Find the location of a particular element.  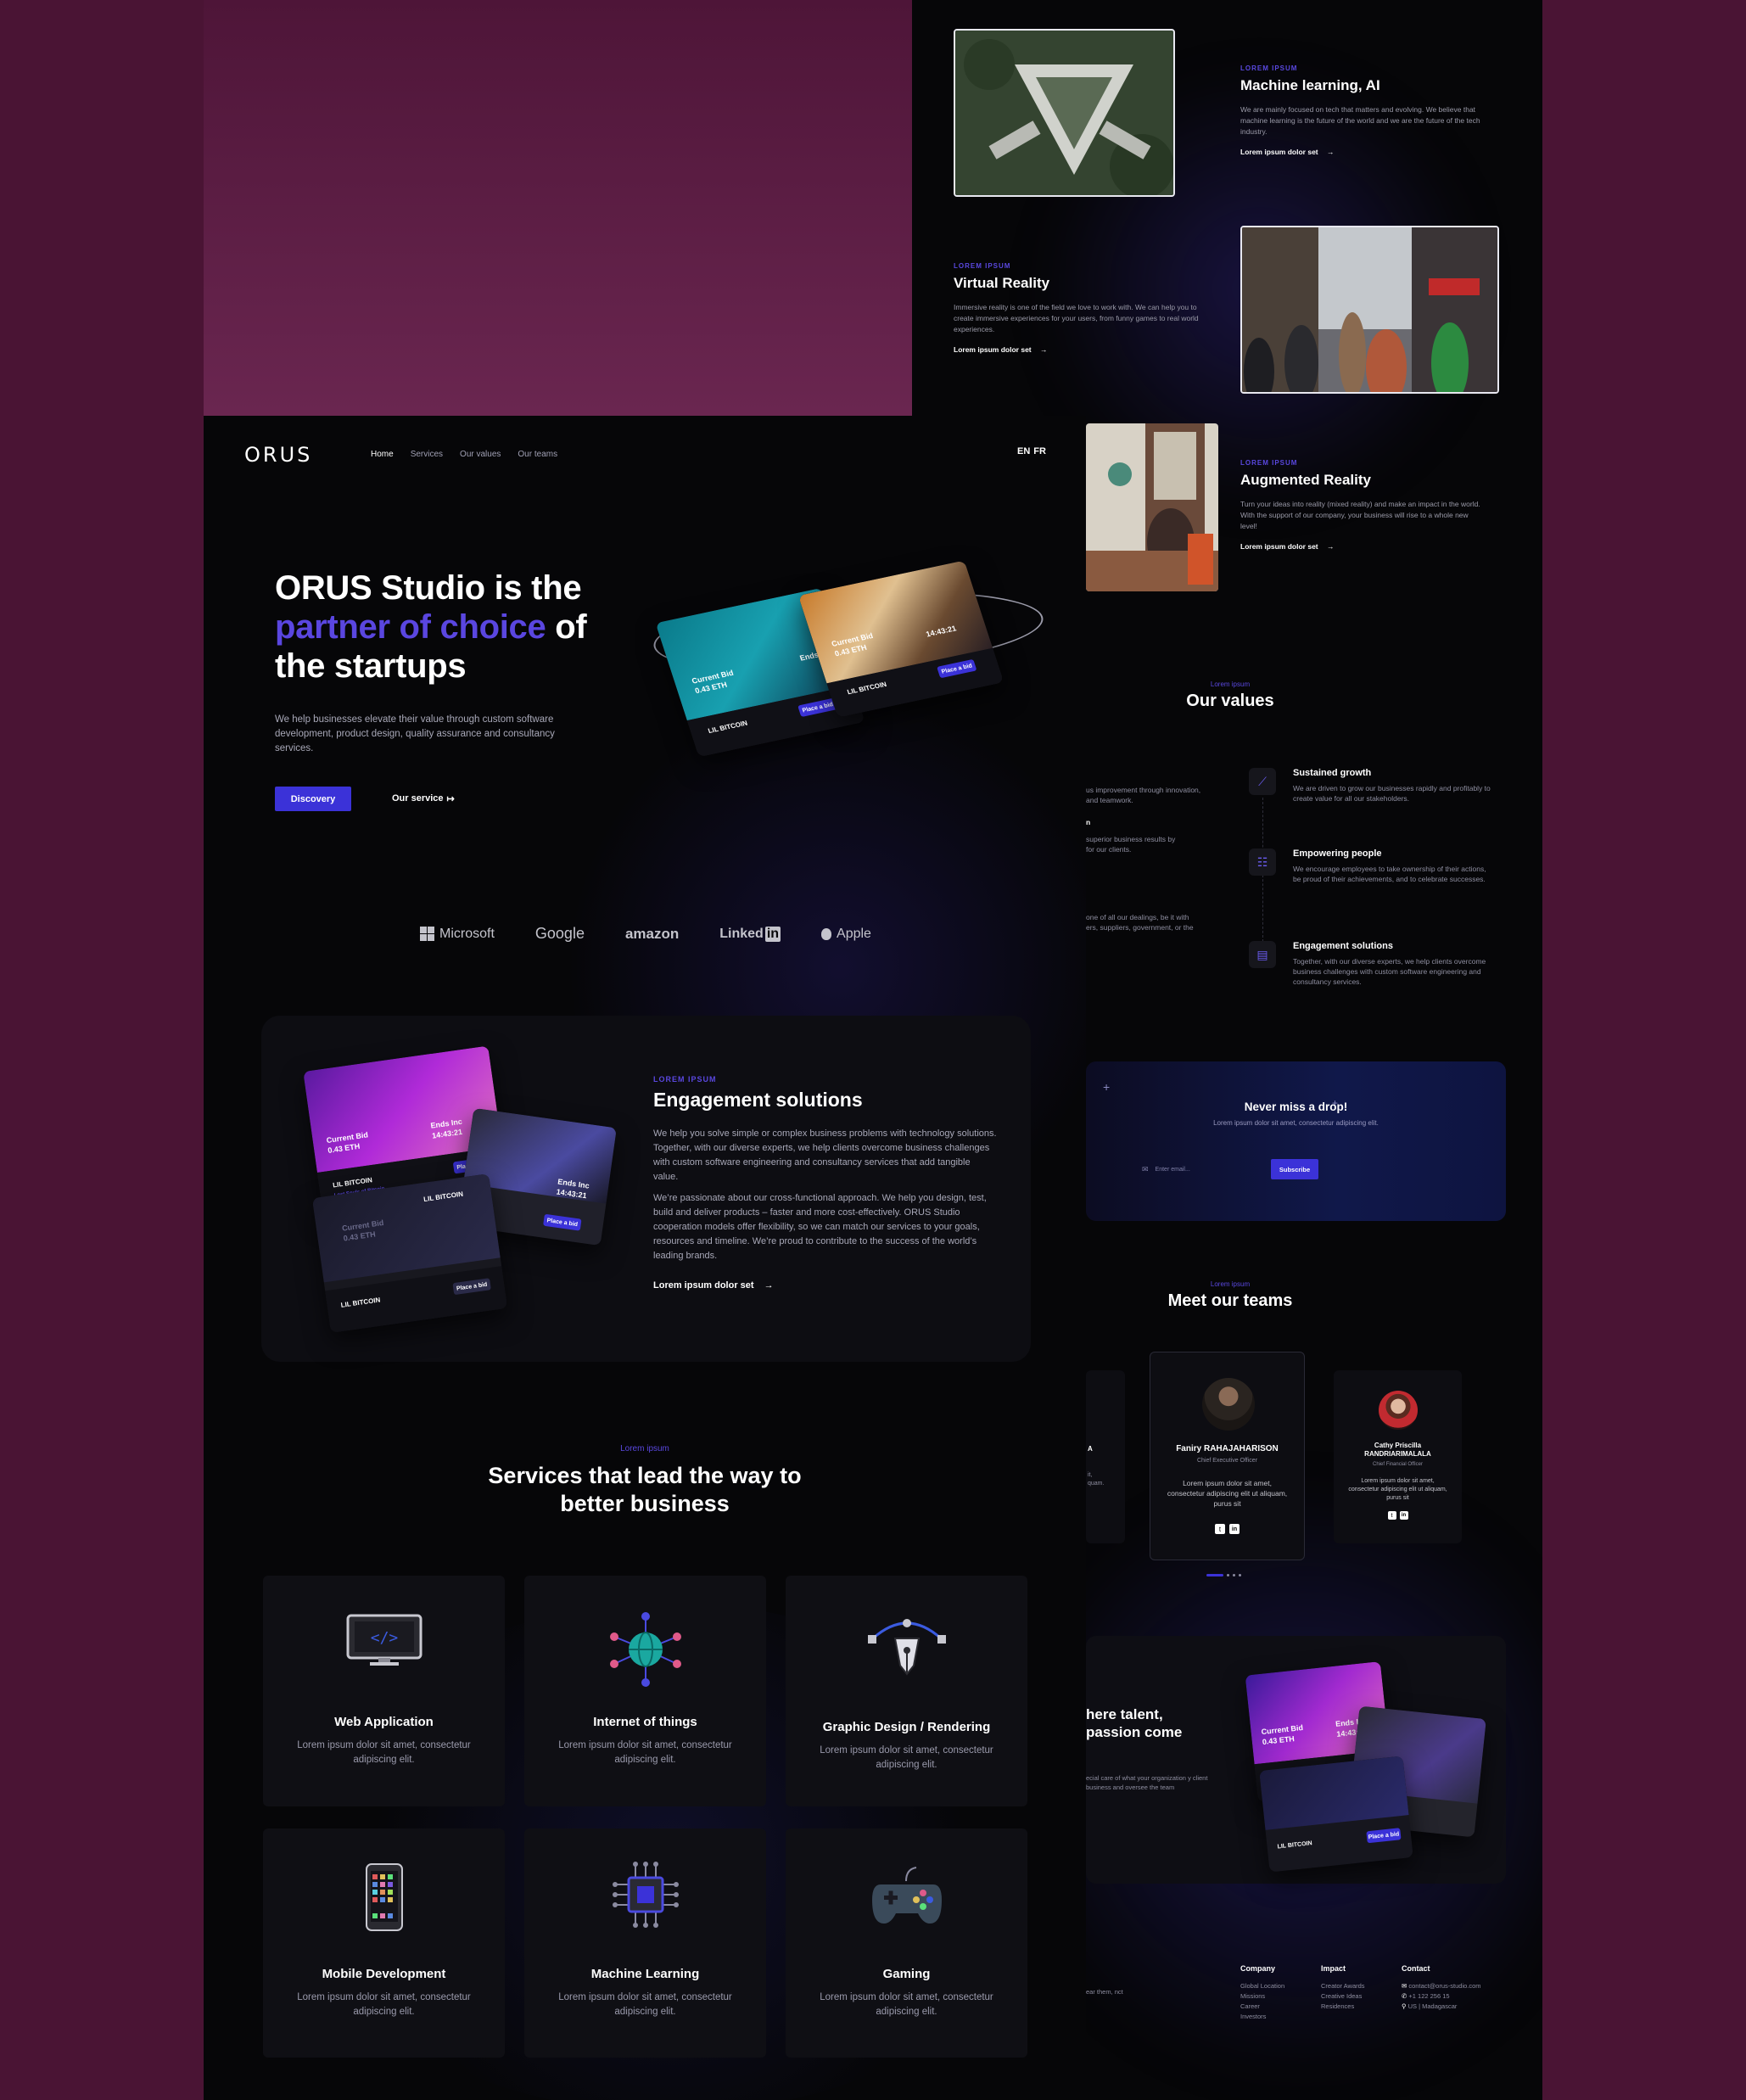

feature-link-label: Lorem ipsum dolor set is located at coordinates (1279, 152).